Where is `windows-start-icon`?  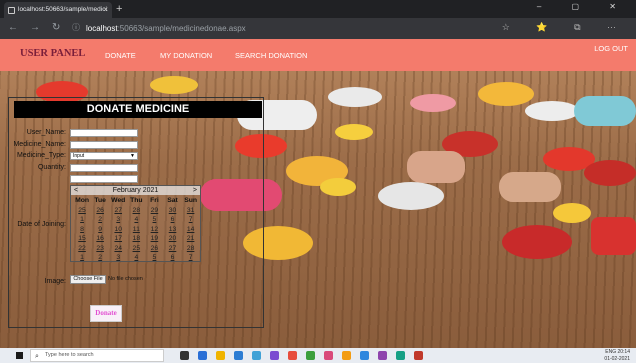
windows-start-icon is located at coordinates (19, 355).